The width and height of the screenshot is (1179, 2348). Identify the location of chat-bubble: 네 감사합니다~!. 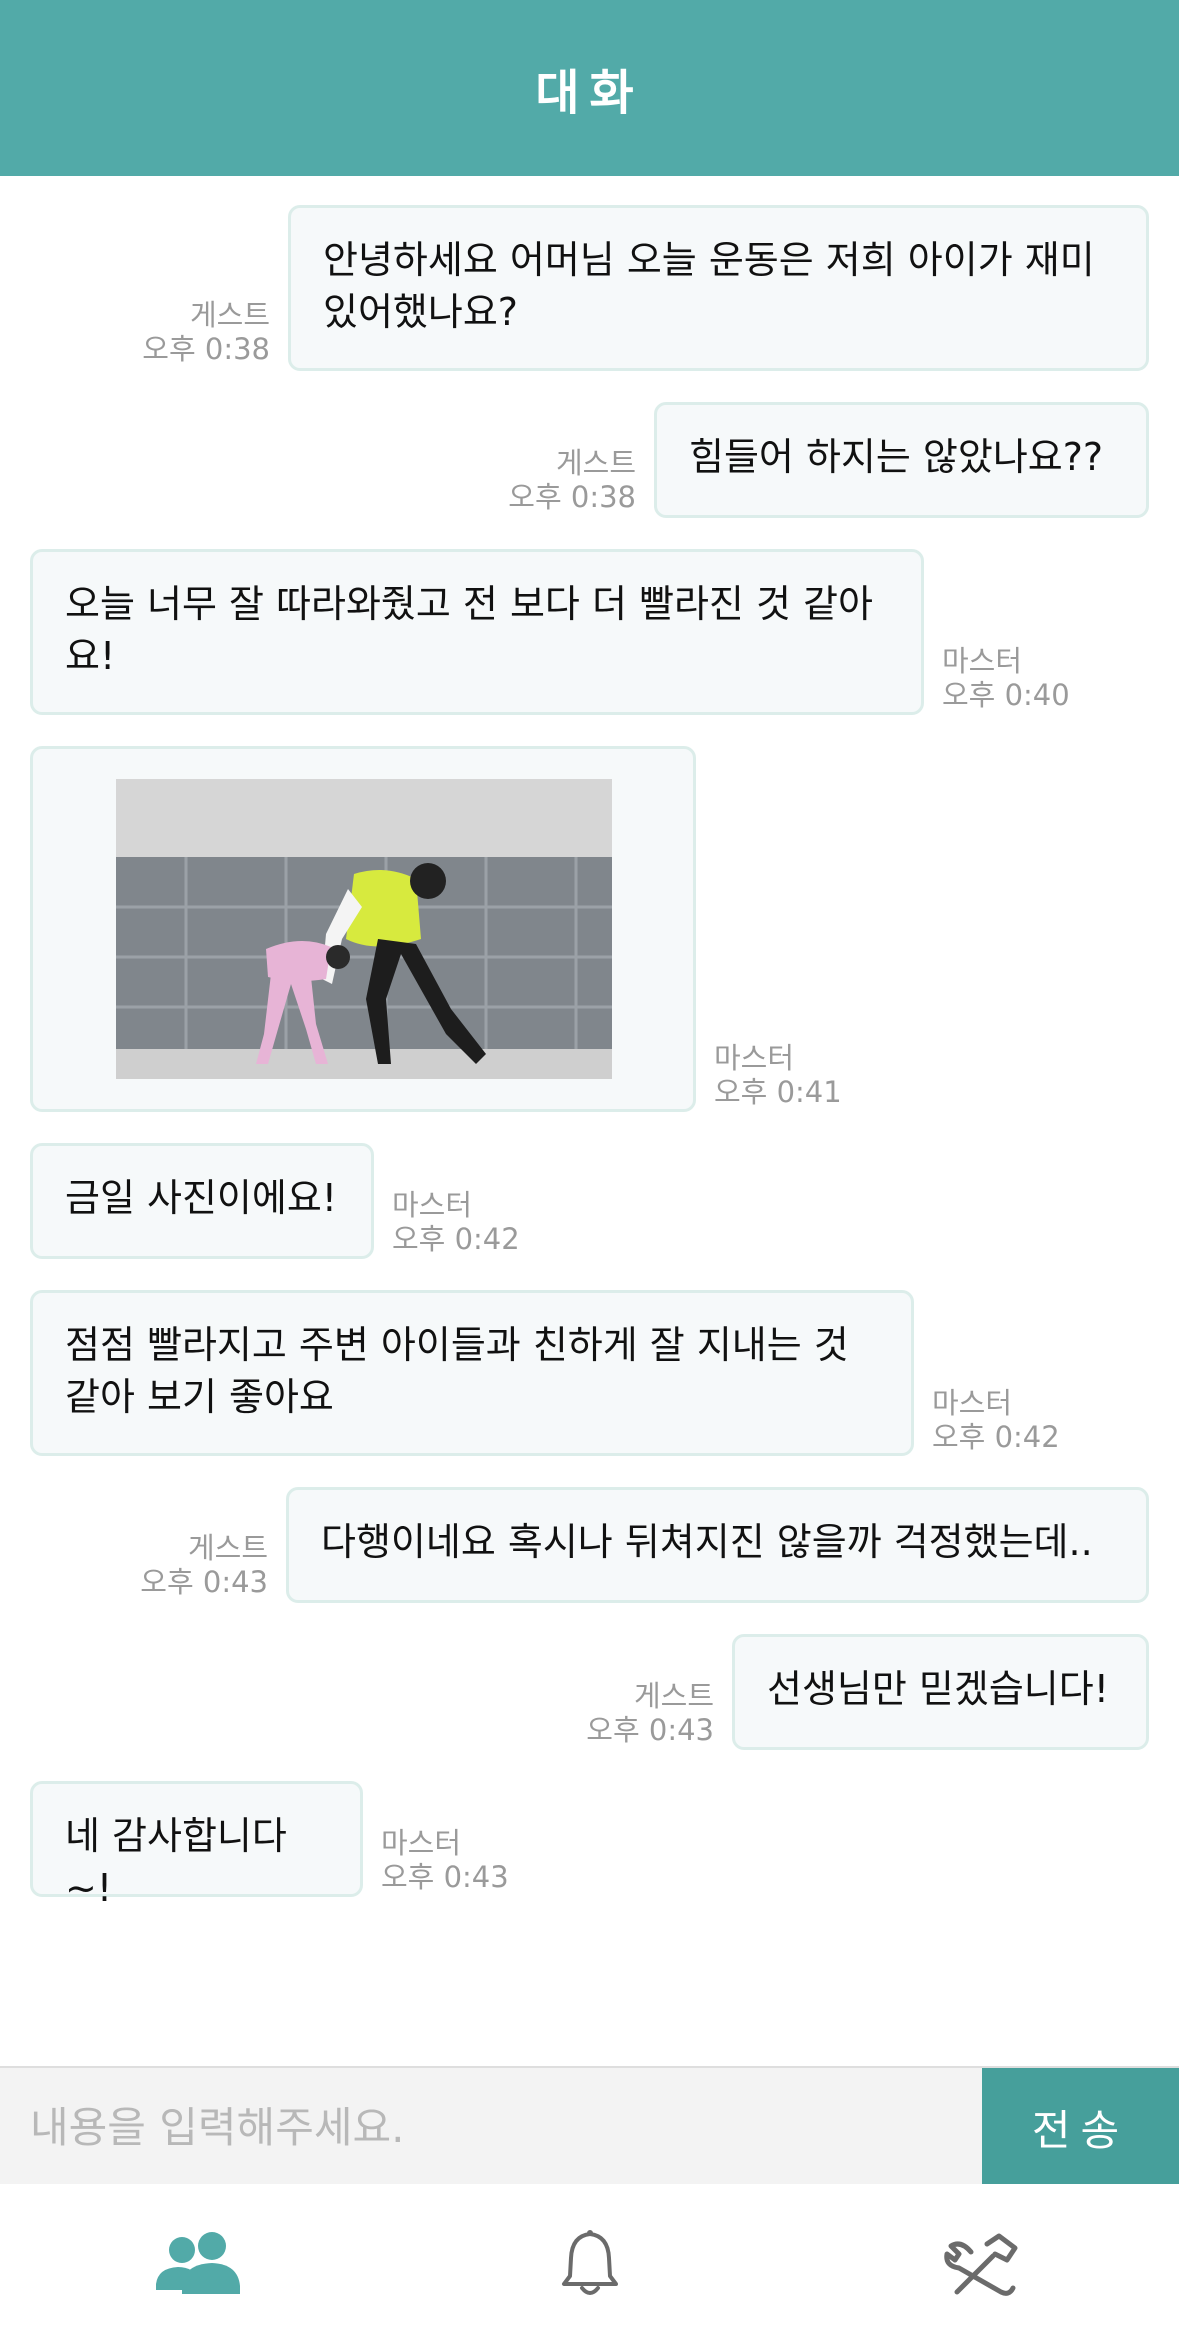
(196, 1845).